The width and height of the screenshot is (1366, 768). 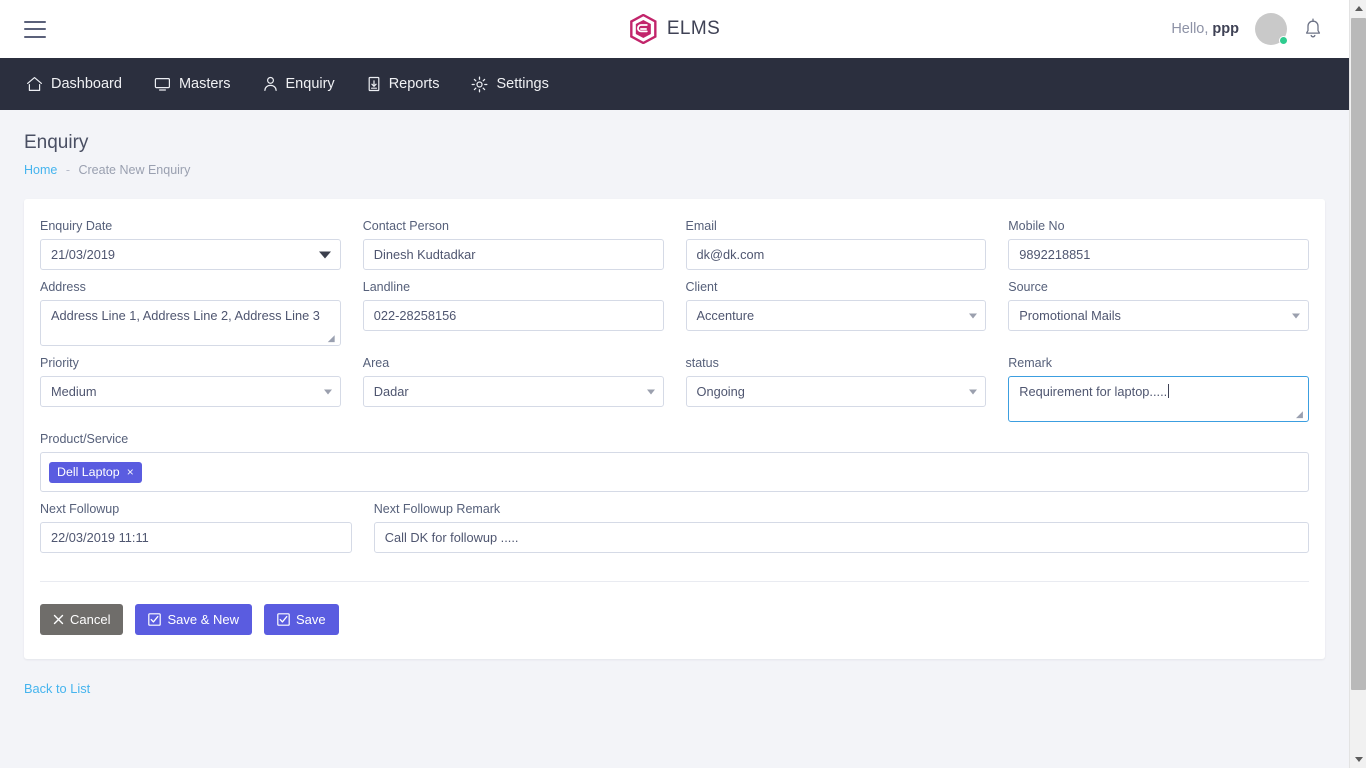 I want to click on nav-label-enquiry: Enquiry, so click(x=310, y=84).